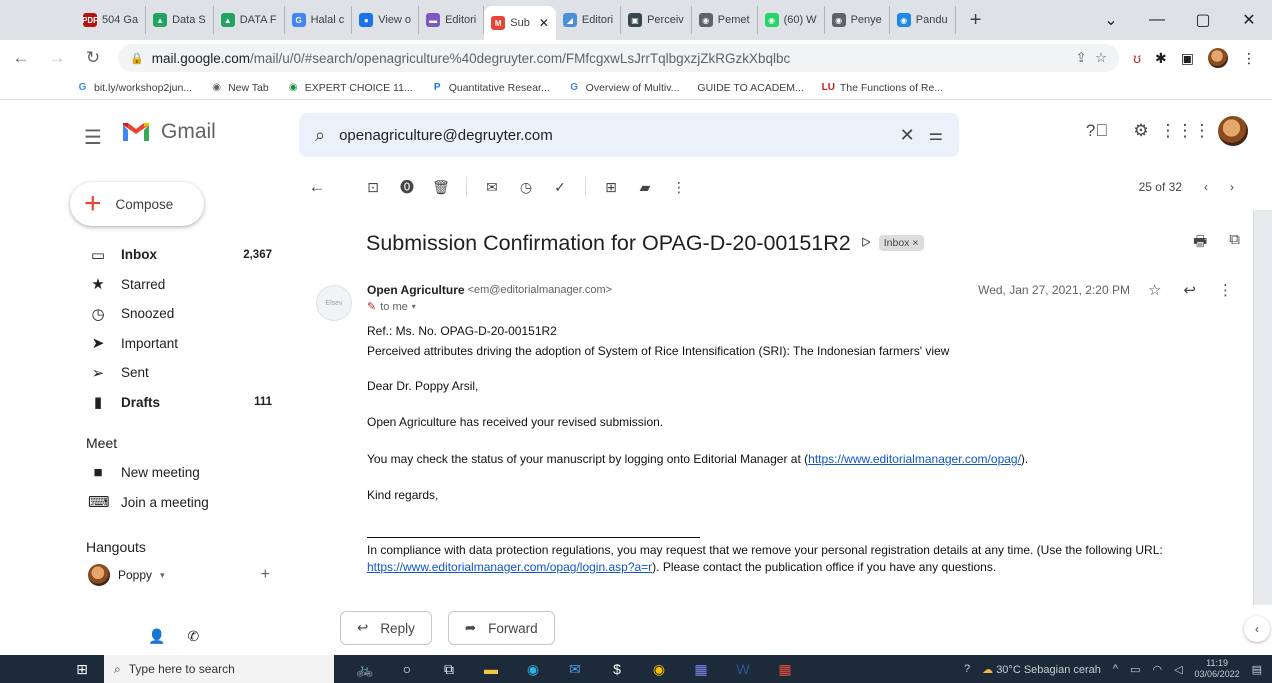 The width and height of the screenshot is (1272, 683). Describe the element at coordinates (533, 669) in the screenshot. I see `edge-icon: ◉` at that location.